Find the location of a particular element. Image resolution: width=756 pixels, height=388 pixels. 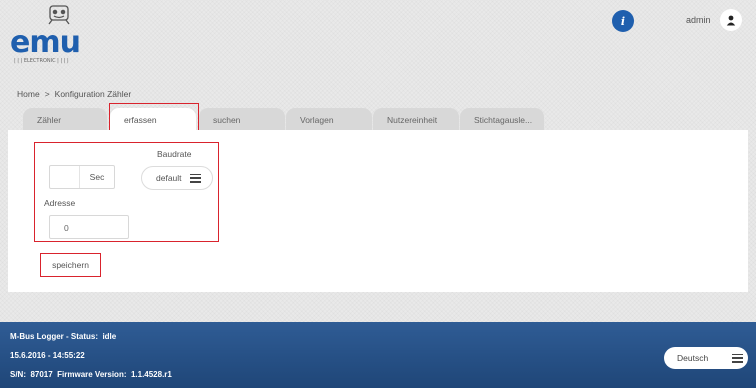

tab-highlight-box is located at coordinates (154, 117).